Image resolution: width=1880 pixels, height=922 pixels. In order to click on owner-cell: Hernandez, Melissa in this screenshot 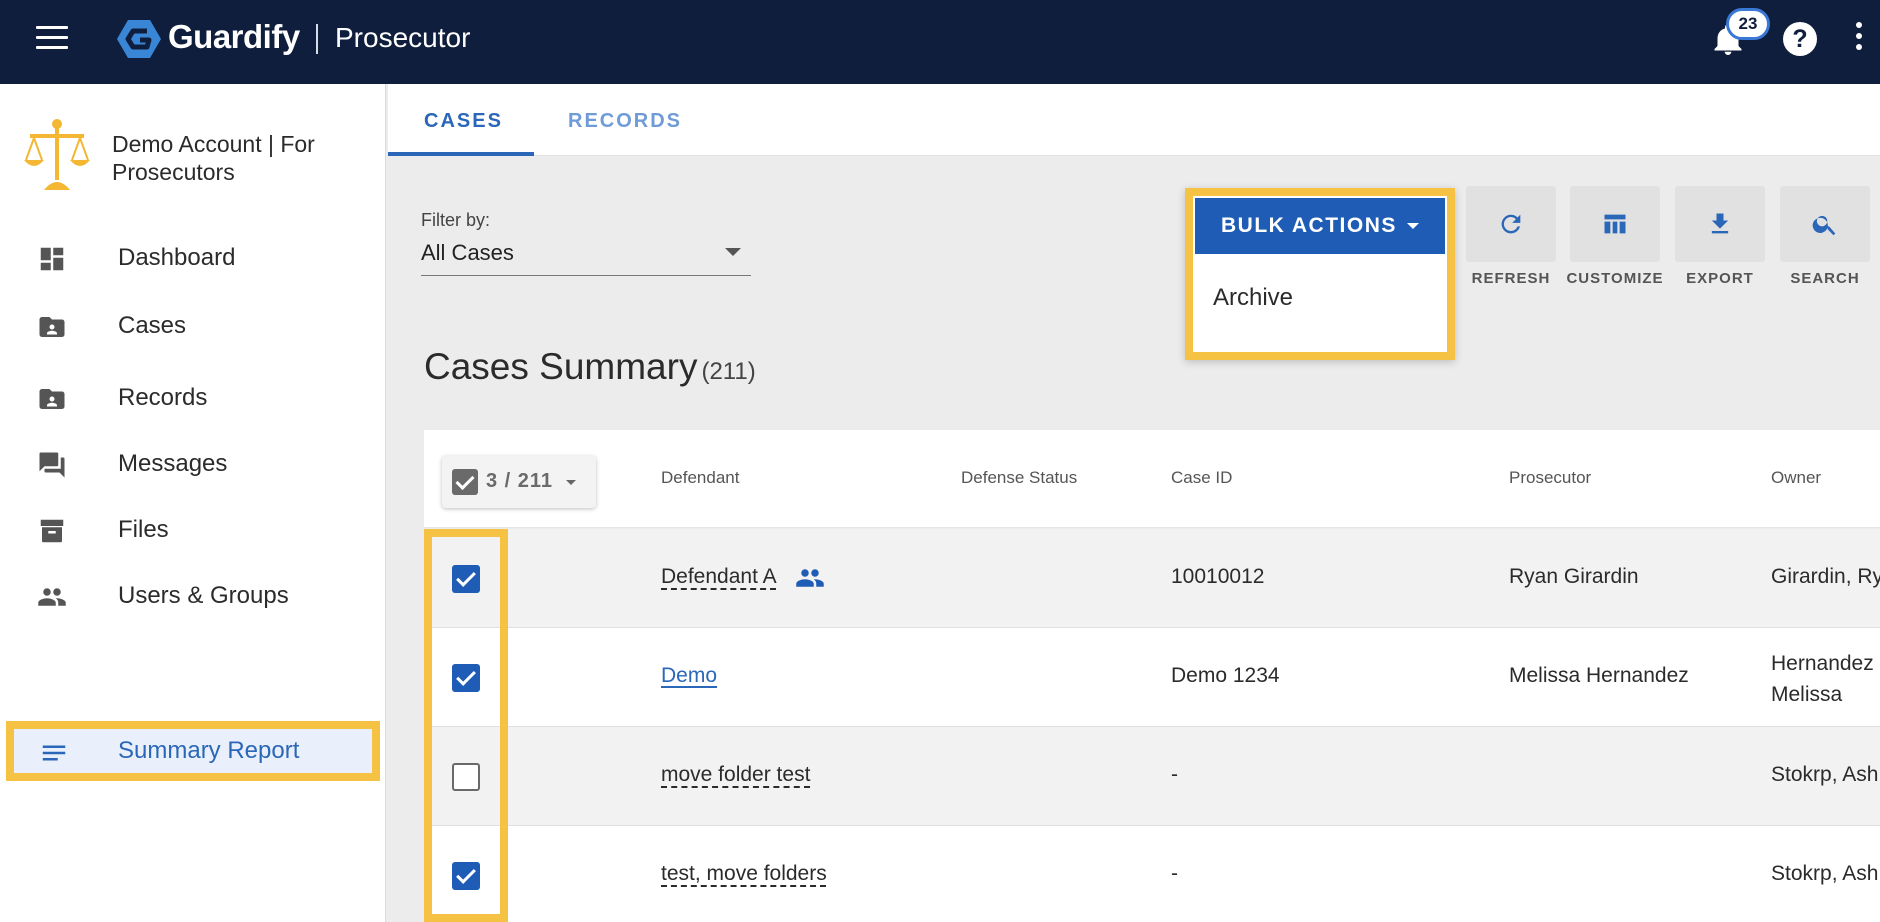, I will do `click(1823, 679)`.